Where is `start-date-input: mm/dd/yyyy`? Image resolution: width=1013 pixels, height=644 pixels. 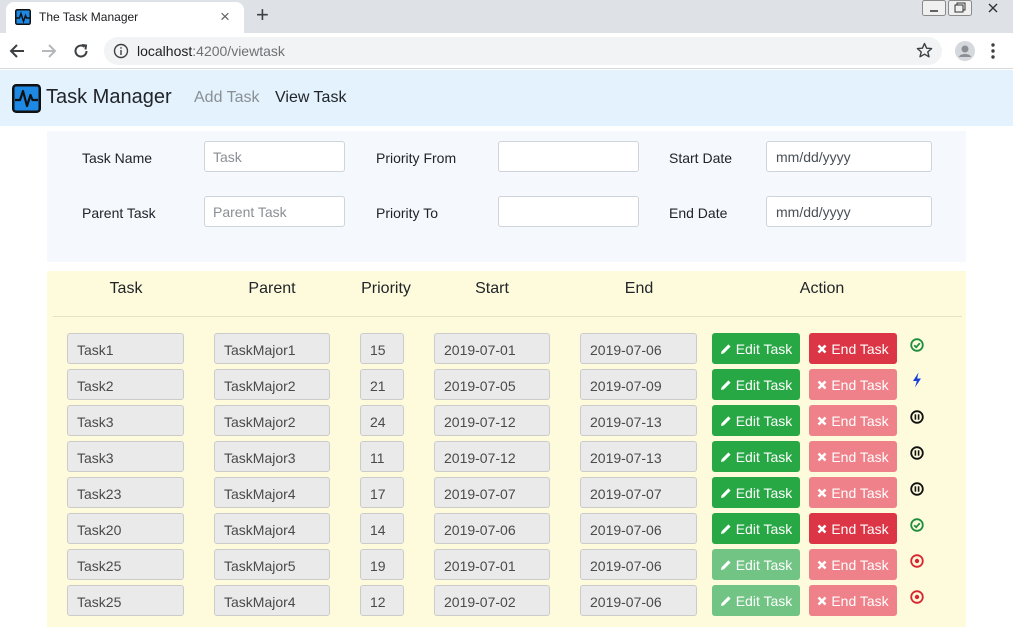
start-date-input: mm/dd/yyyy is located at coordinates (849, 156).